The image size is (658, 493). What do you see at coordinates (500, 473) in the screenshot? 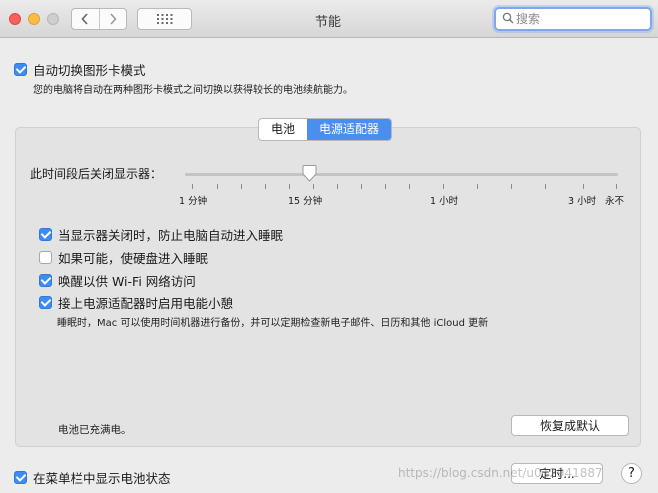
I see `watermark: https://blog.csdn.net/u012941887` at bounding box center [500, 473].